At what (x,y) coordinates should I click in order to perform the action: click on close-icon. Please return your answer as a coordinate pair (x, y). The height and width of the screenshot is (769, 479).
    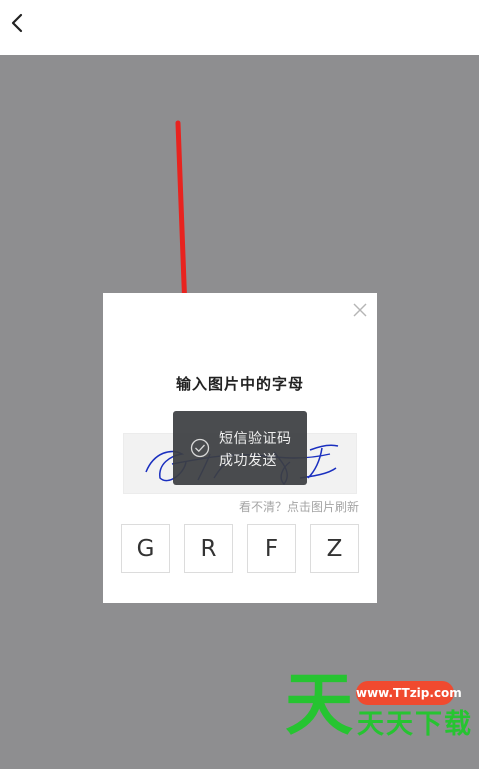
    Looking at the image, I should click on (360, 310).